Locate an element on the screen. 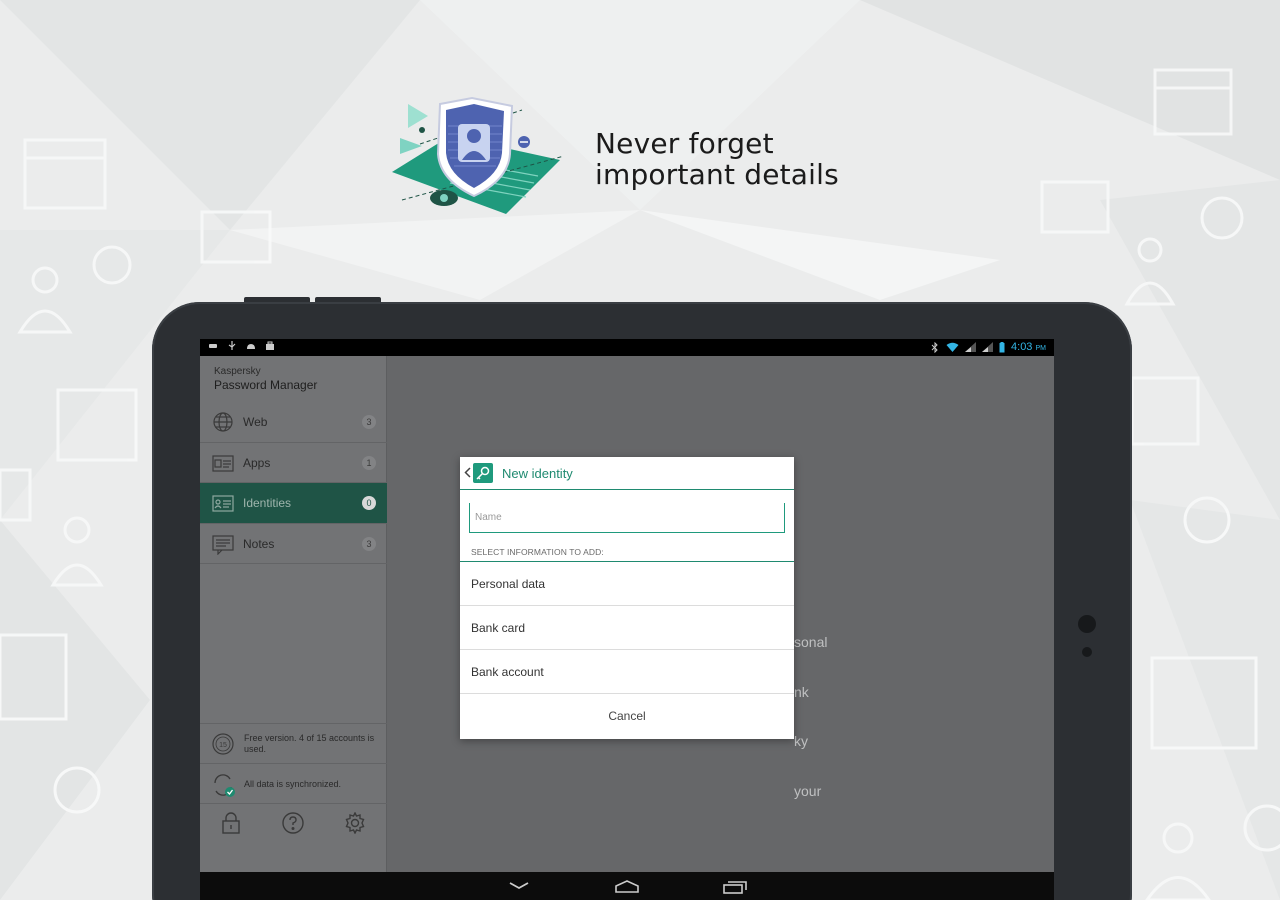 The width and height of the screenshot is (1280, 900). hero-title-line1: Never forget is located at coordinates (684, 143).